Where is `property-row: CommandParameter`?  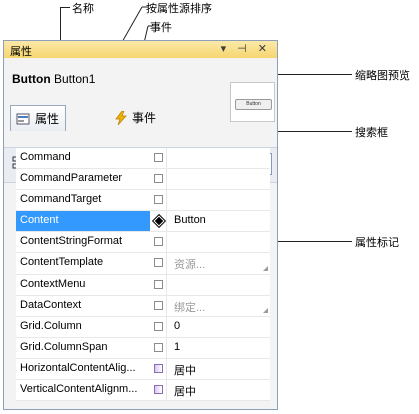
property-row: CommandParameter is located at coordinates (143, 180).